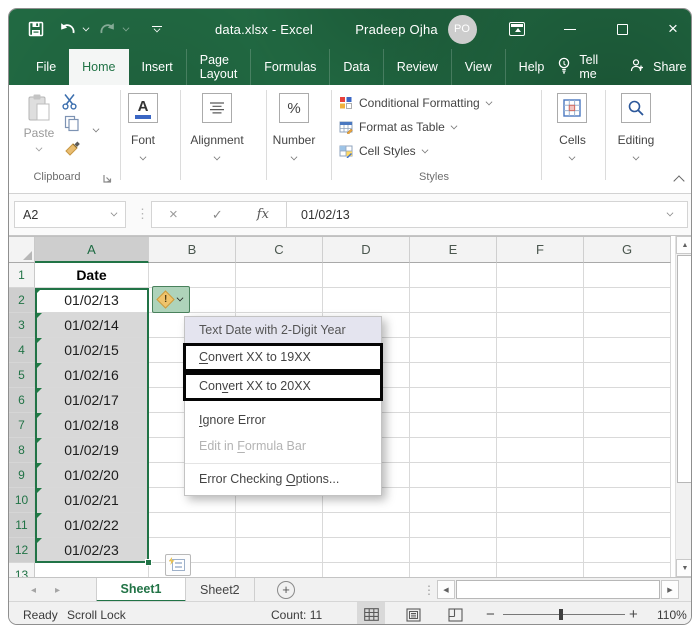 The height and width of the screenshot is (641, 700). What do you see at coordinates (289, 67) in the screenshot?
I see `tab-formulas: Formulas` at bounding box center [289, 67].